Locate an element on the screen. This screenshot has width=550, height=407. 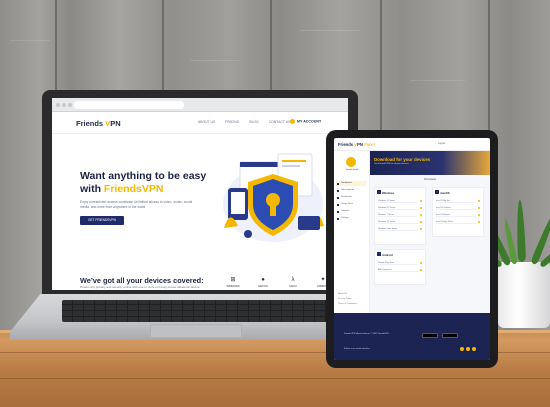
address-bar is located at coordinates (129, 105).